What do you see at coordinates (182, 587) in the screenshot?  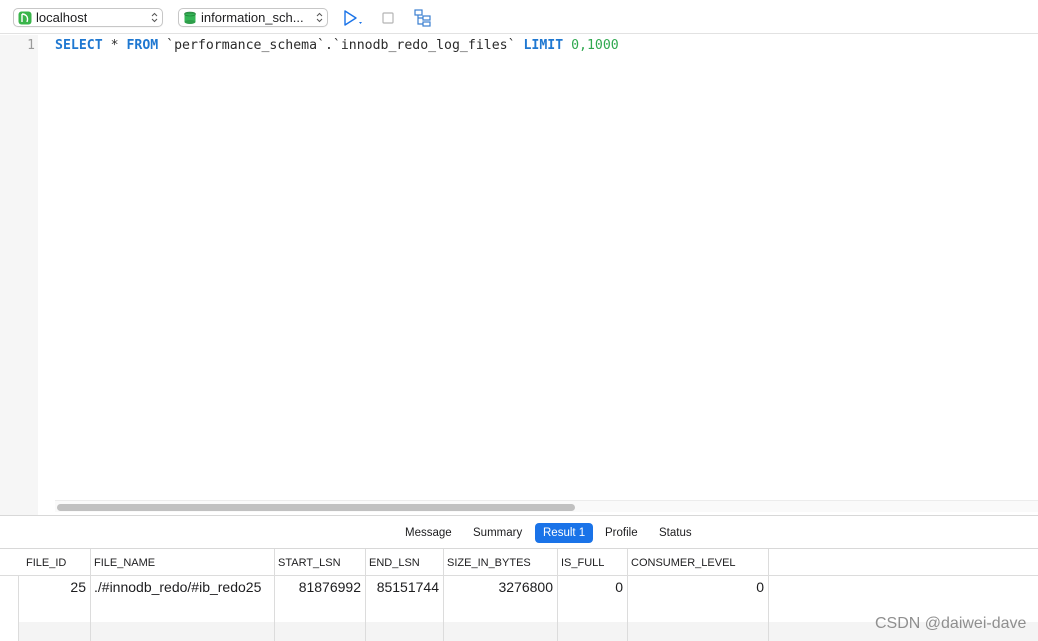 I see `cell-file-name: ./#innodb_redo/#ib_redo25` at bounding box center [182, 587].